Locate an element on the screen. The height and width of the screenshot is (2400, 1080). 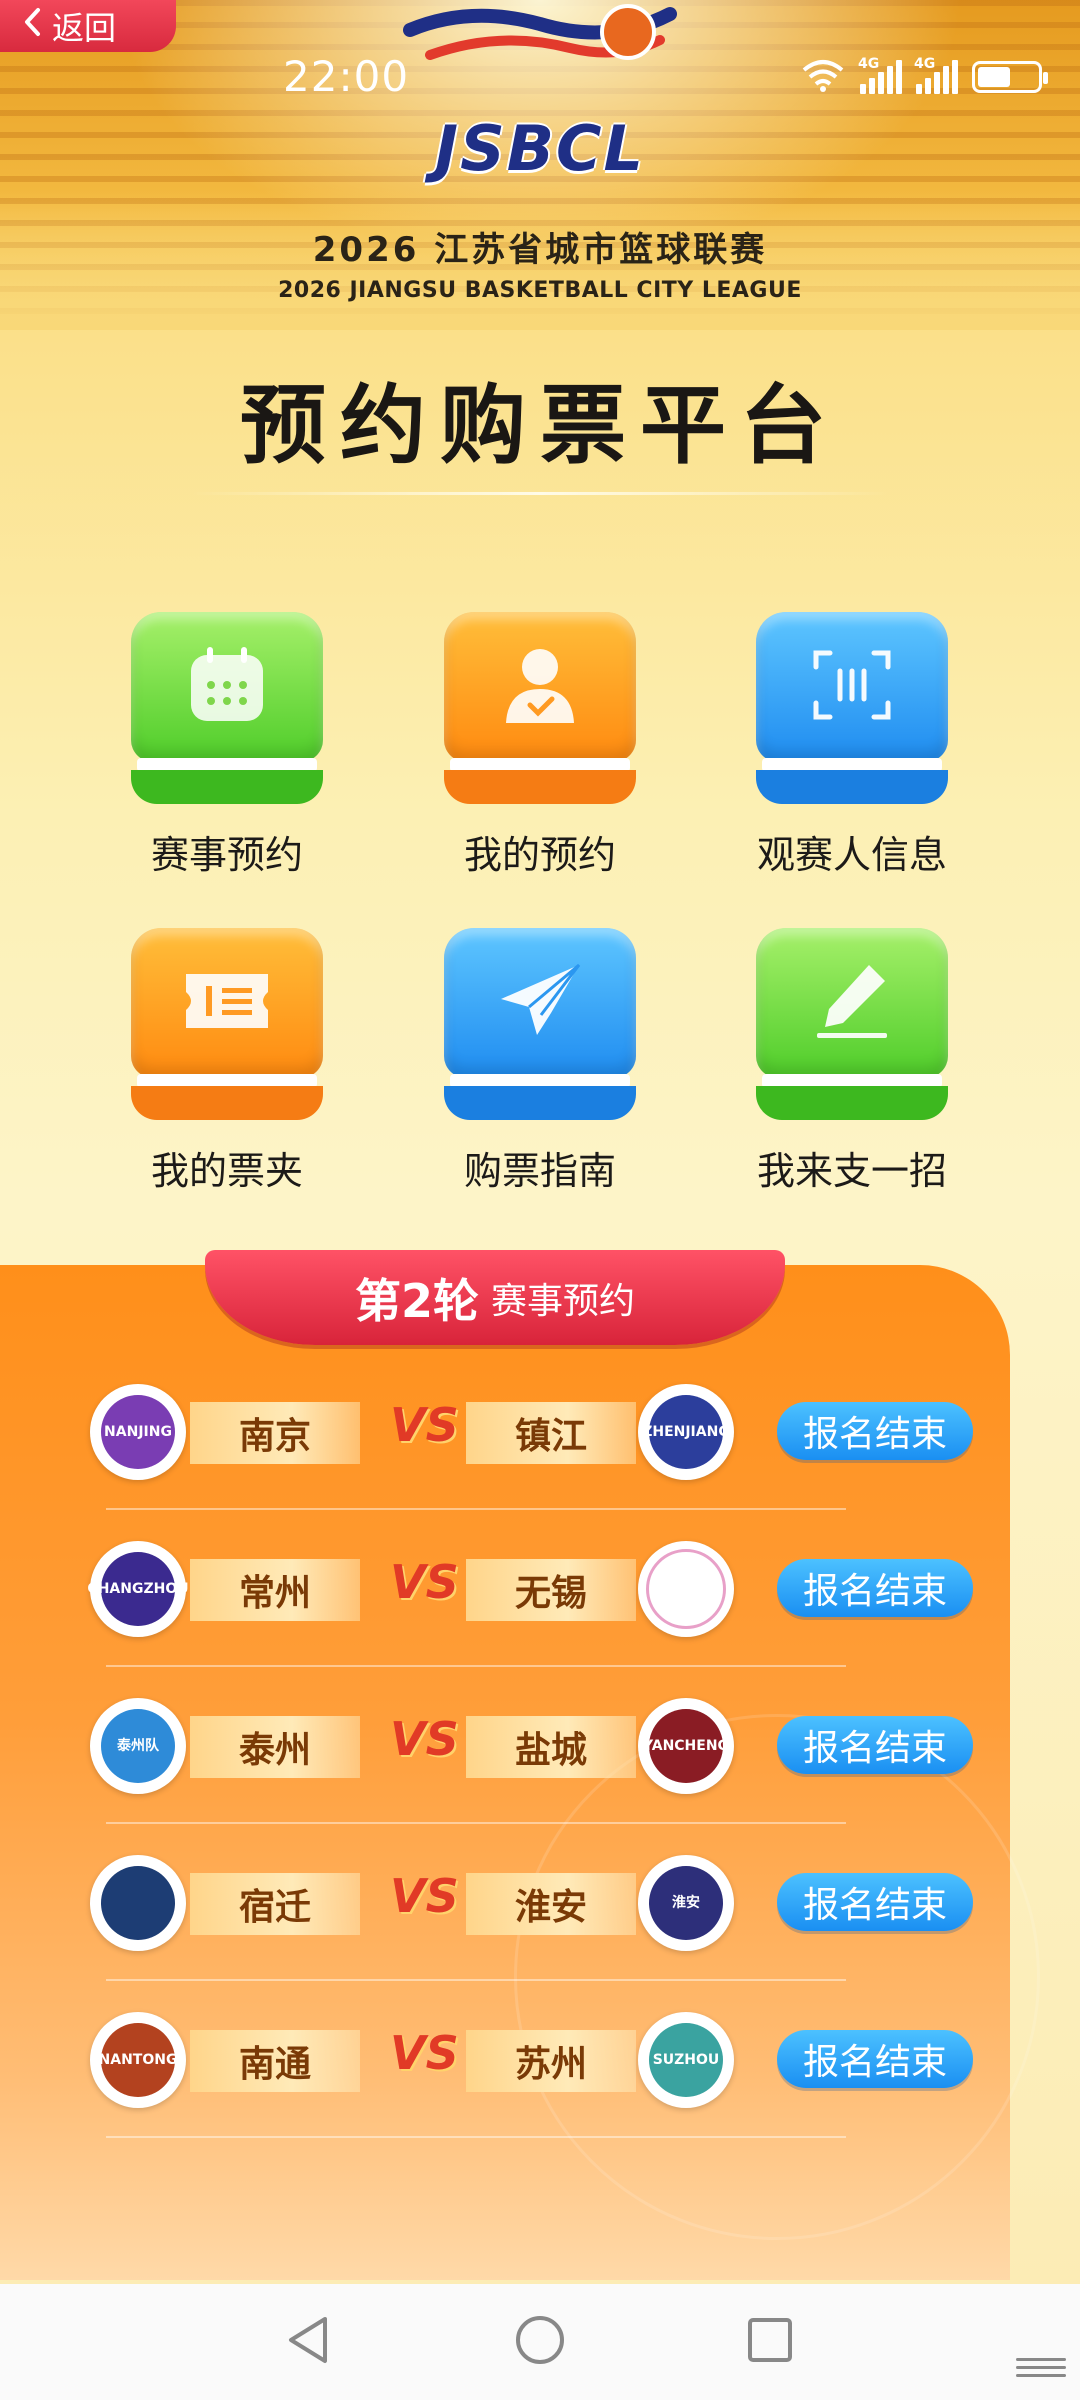
home-team-logo: CHANGZHOU is located at coordinates (138, 1589).